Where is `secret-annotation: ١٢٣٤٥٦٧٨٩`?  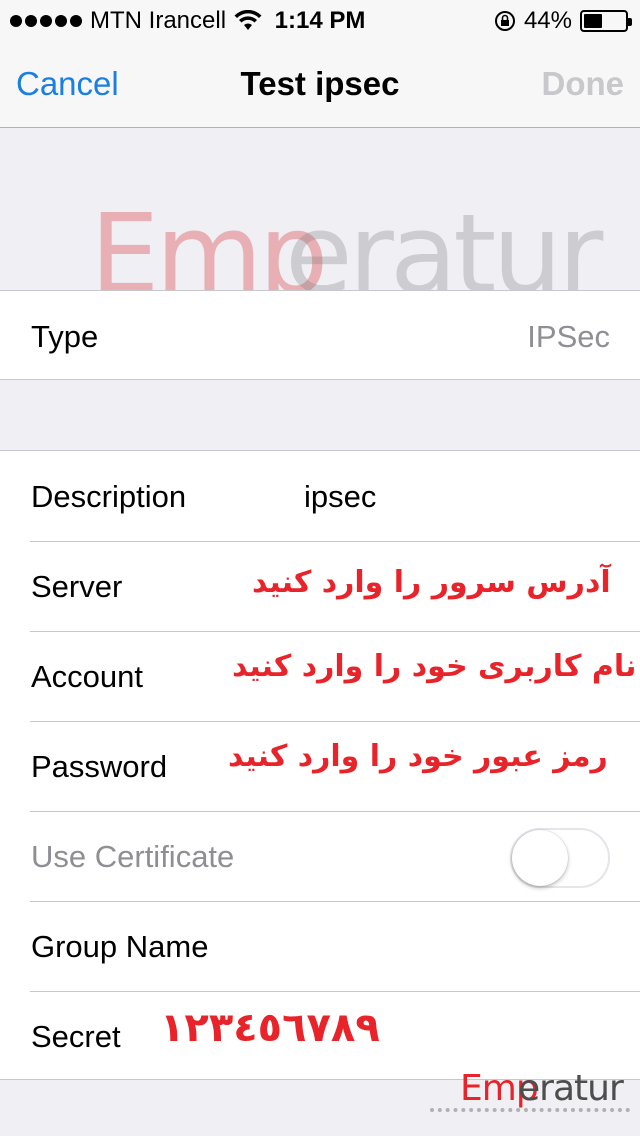
secret-annotation: ١٢٣٤٥٦٧٨٩ is located at coordinates (270, 1028).